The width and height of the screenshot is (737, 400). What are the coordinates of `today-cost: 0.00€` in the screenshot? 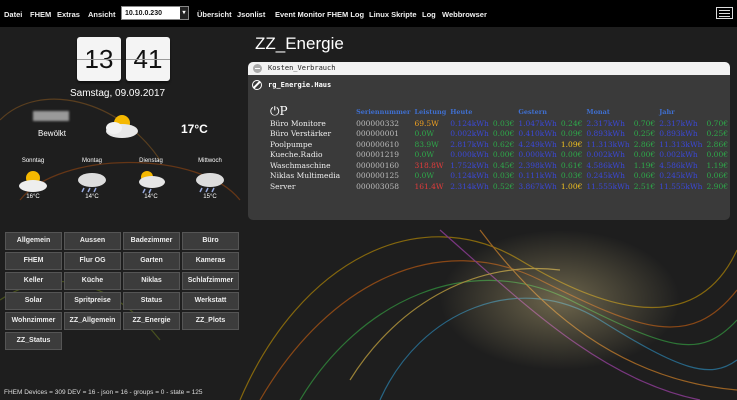 It's located at (503, 155).